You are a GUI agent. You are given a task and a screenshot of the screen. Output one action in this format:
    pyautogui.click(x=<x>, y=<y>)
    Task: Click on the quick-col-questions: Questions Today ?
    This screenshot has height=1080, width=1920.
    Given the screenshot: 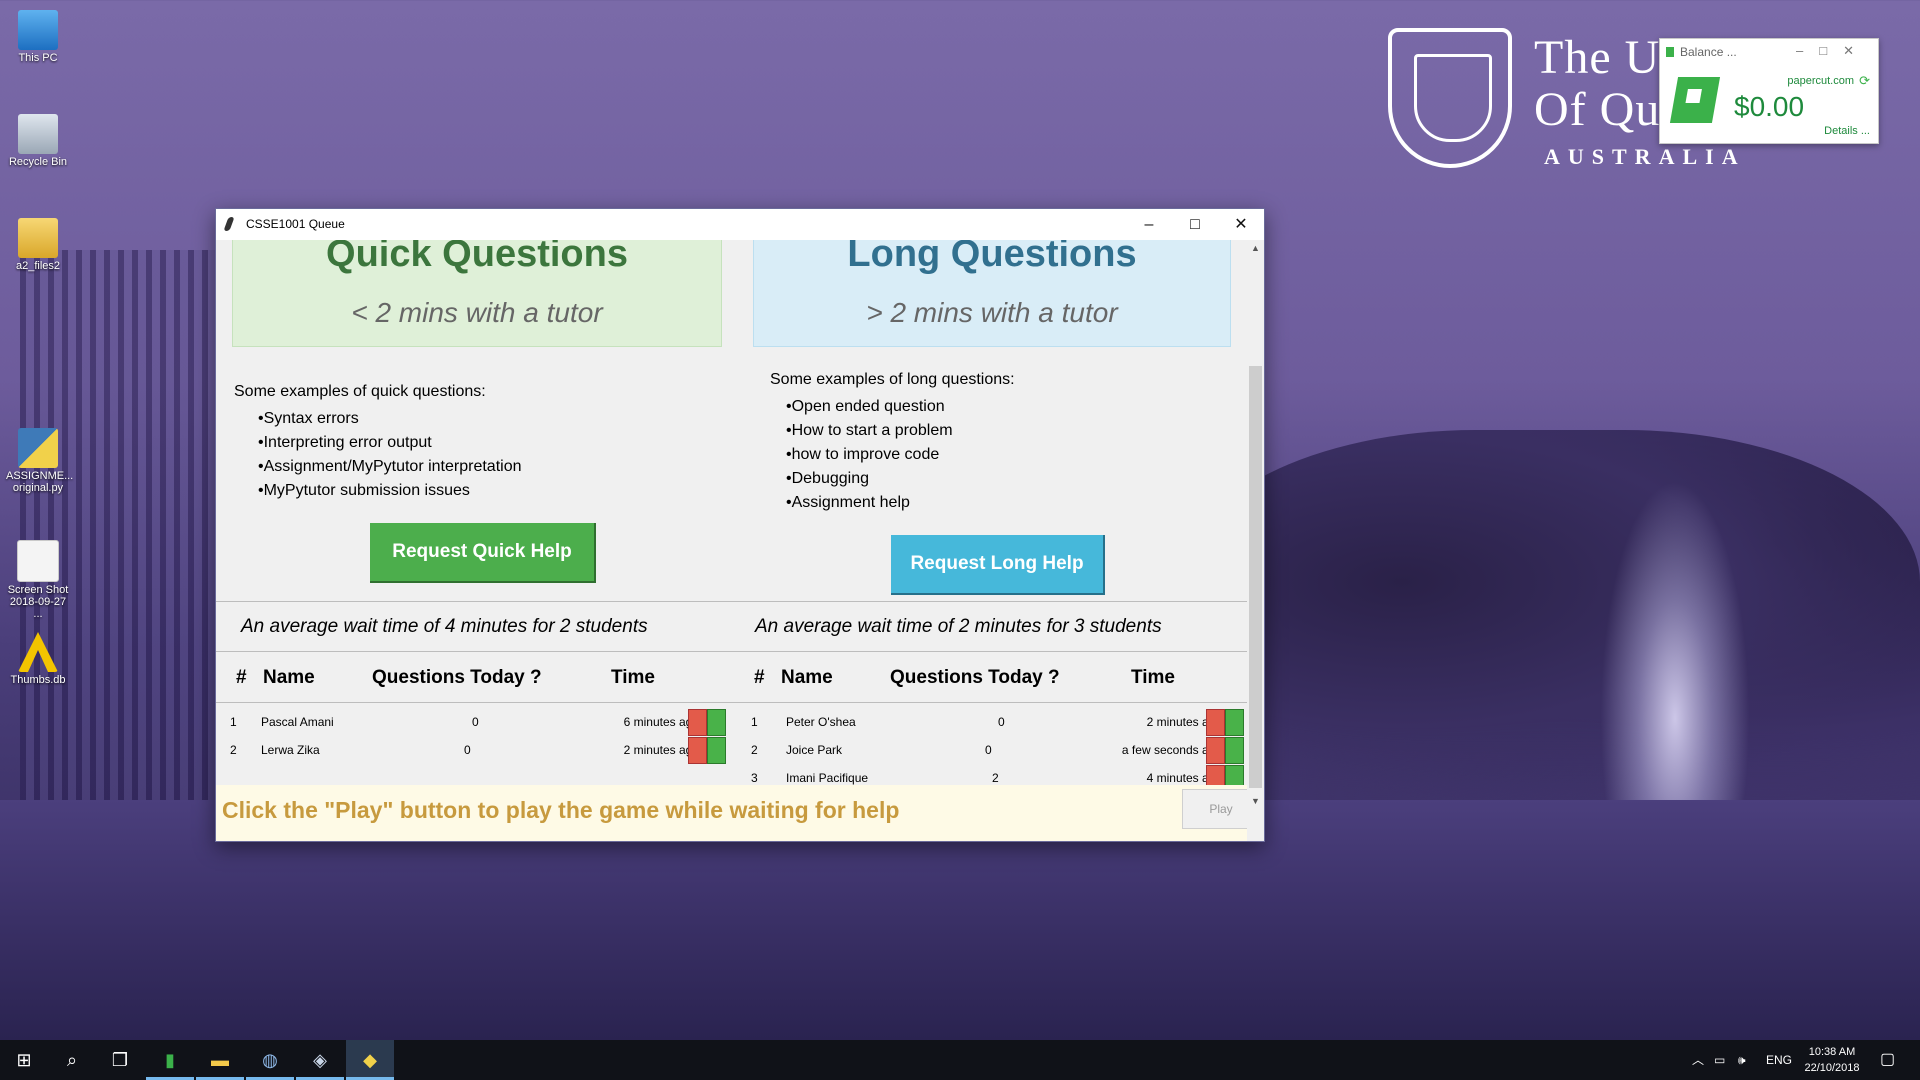 What is the action you would take?
    pyautogui.click(x=457, y=677)
    